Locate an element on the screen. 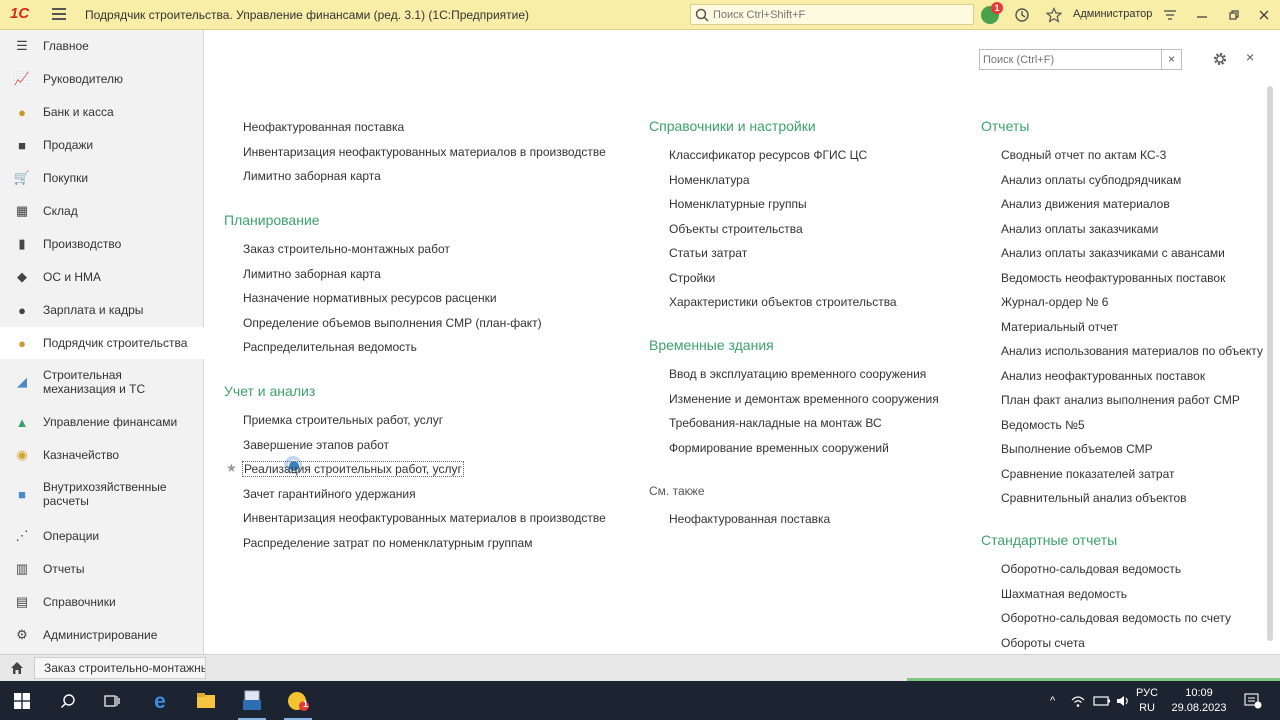  minimize-button is located at coordinates (1202, 15).